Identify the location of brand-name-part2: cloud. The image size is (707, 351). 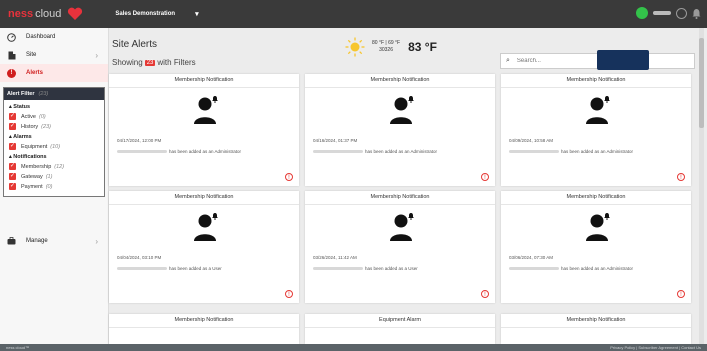
(48, 14).